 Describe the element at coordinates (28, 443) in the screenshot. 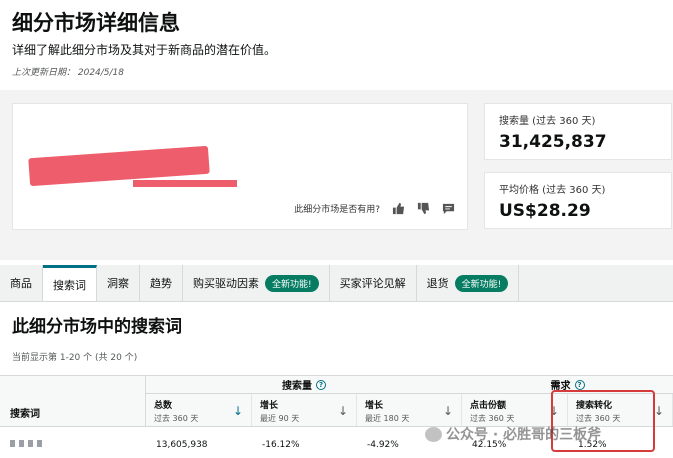

I see `masked-keyword` at that location.